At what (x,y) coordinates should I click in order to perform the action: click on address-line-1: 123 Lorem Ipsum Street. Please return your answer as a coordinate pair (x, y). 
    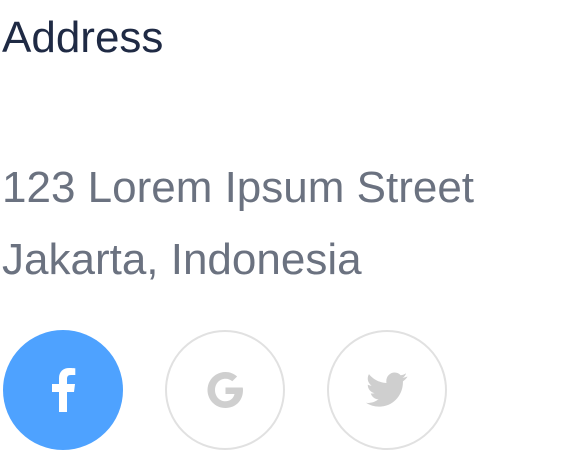
    Looking at the image, I should click on (238, 187).